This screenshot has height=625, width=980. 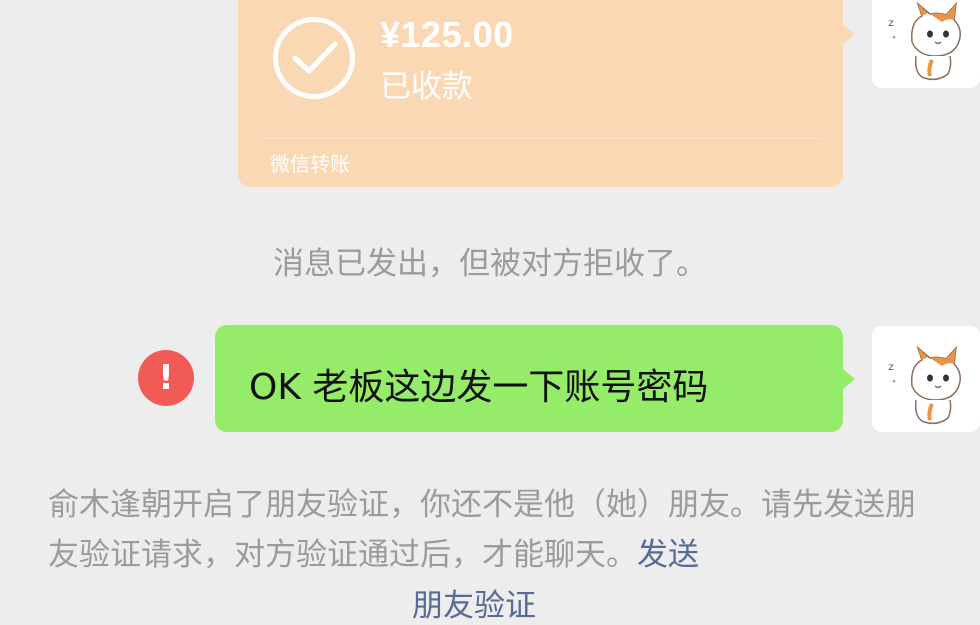 I want to click on exclamation-icon: !, so click(x=166, y=378).